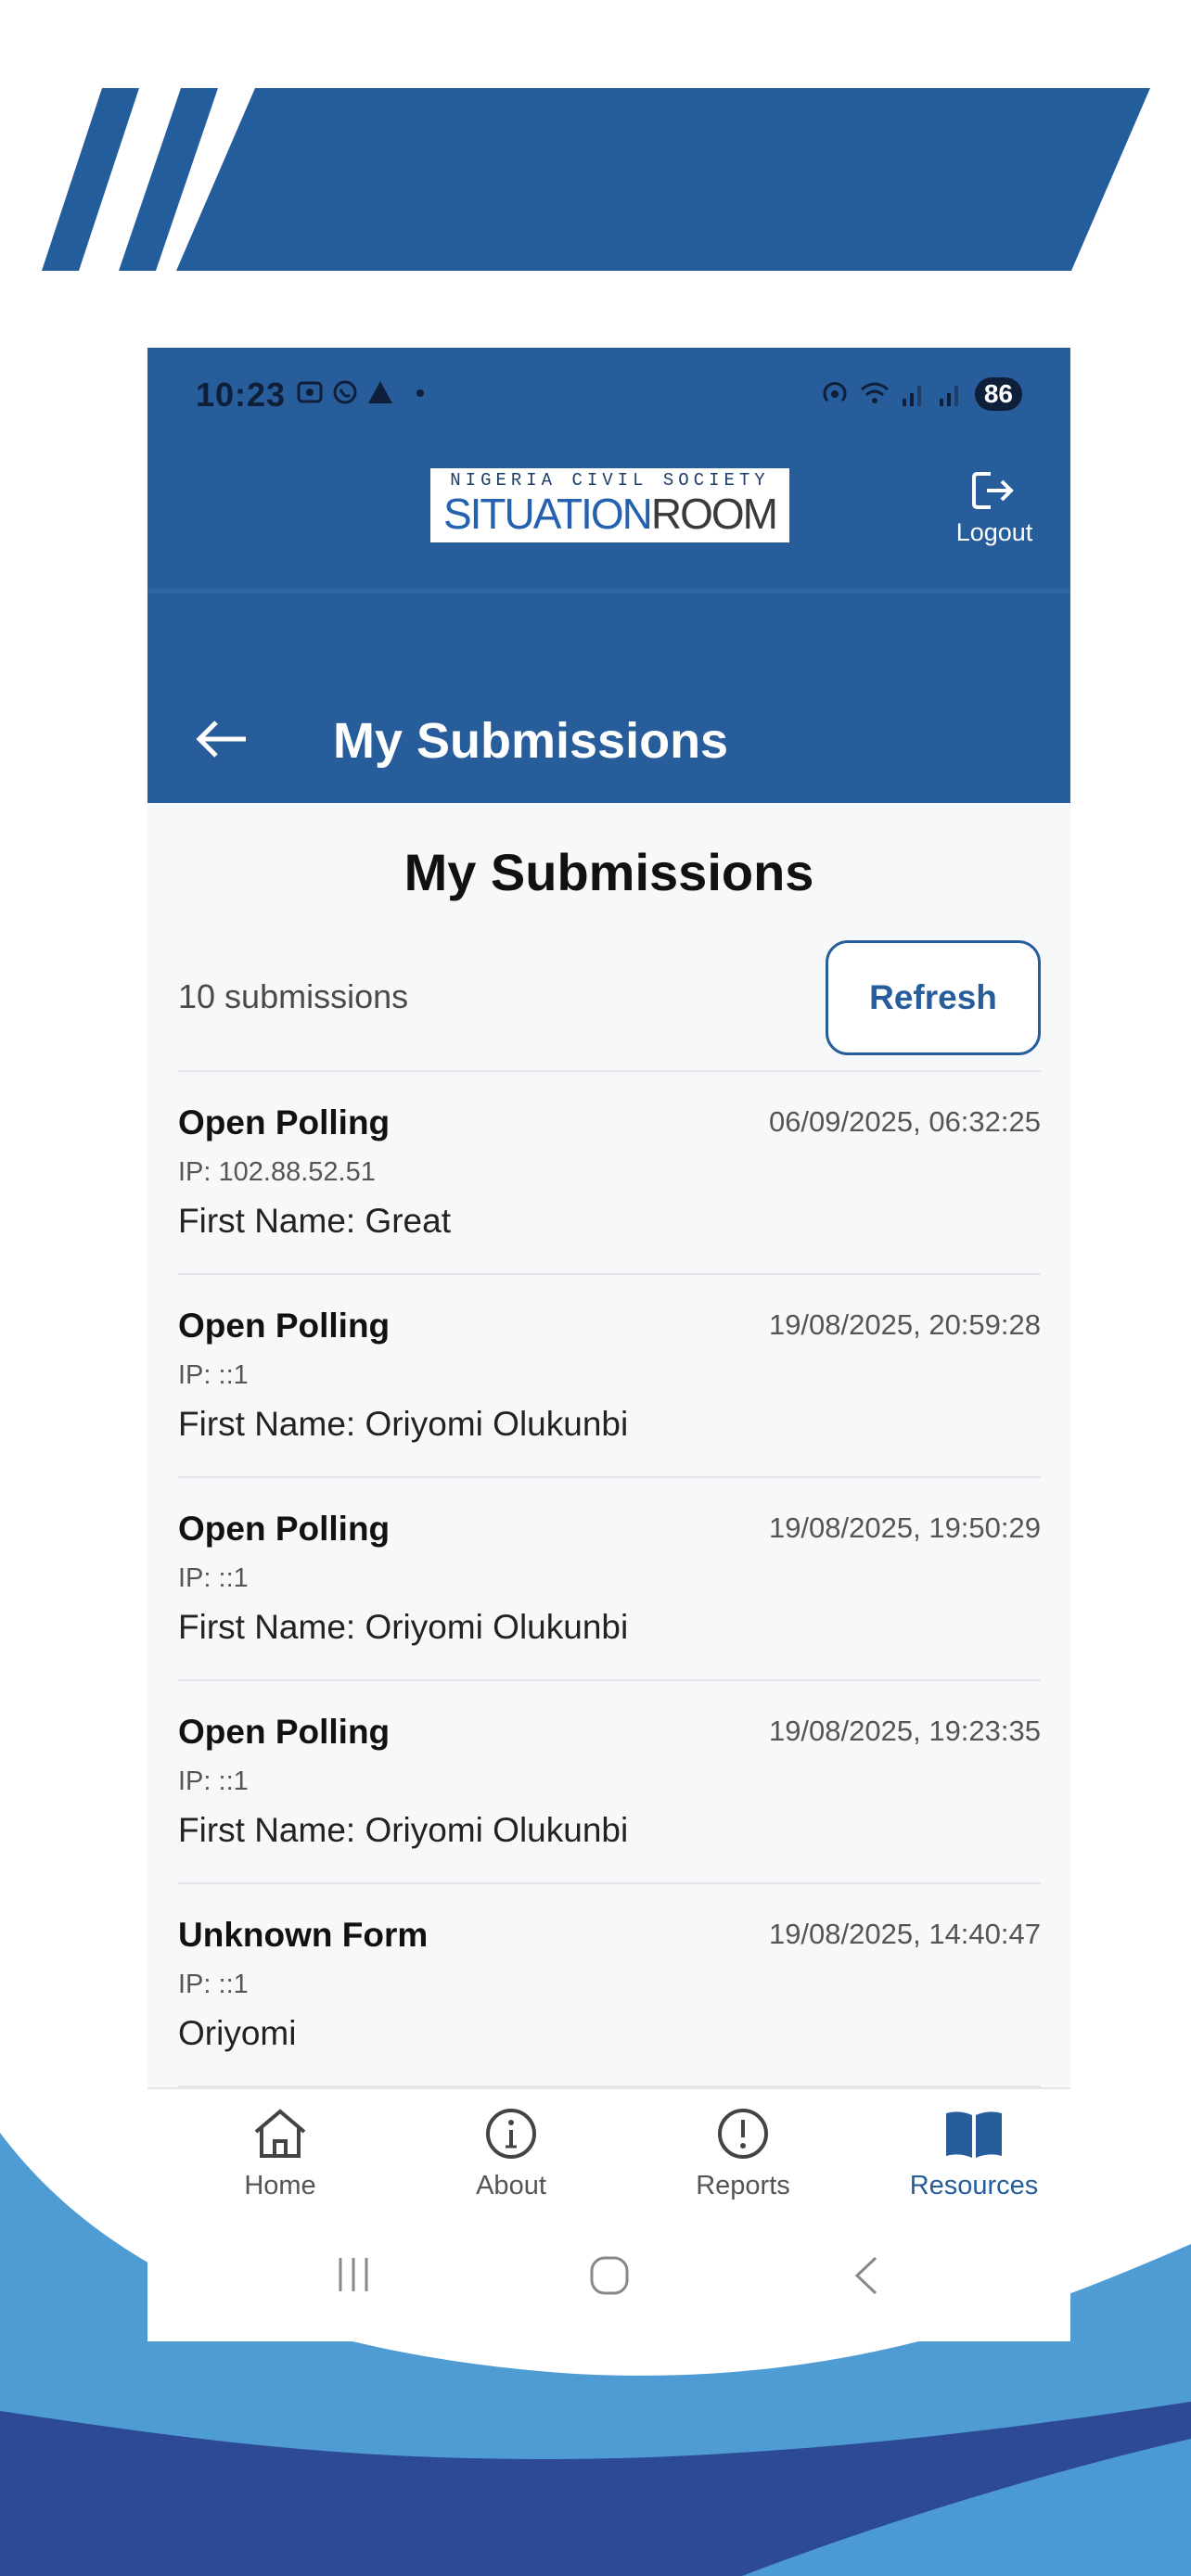 This screenshot has height=2576, width=1191. I want to click on title-bar: My Submissions, so click(608, 698).